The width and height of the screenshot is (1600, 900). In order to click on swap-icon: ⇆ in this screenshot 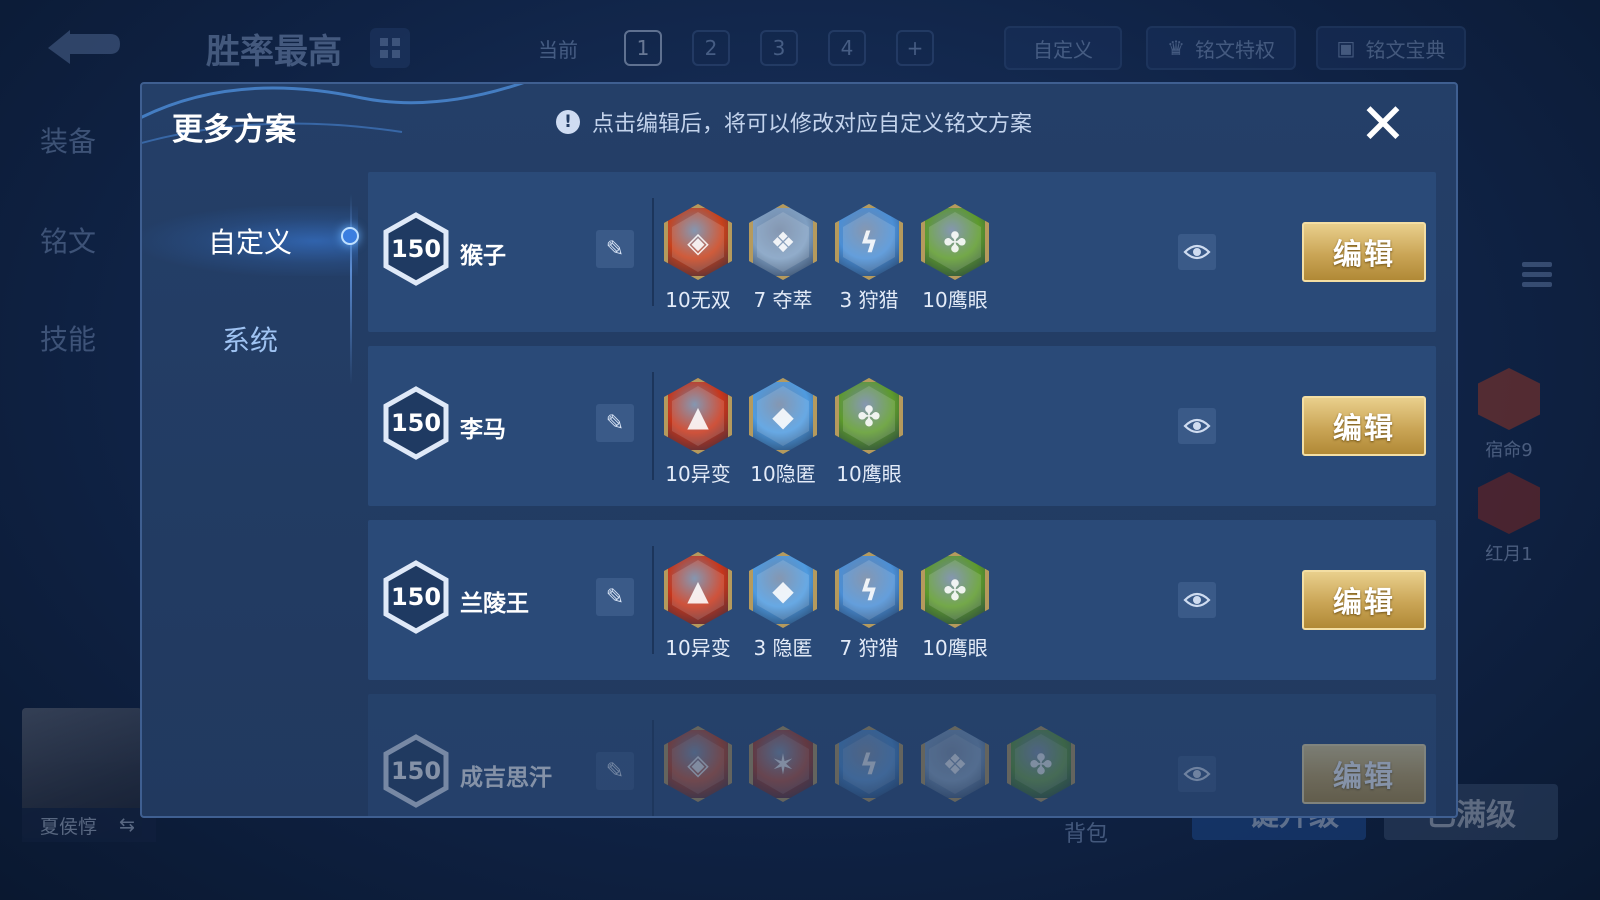, I will do `click(127, 825)`.